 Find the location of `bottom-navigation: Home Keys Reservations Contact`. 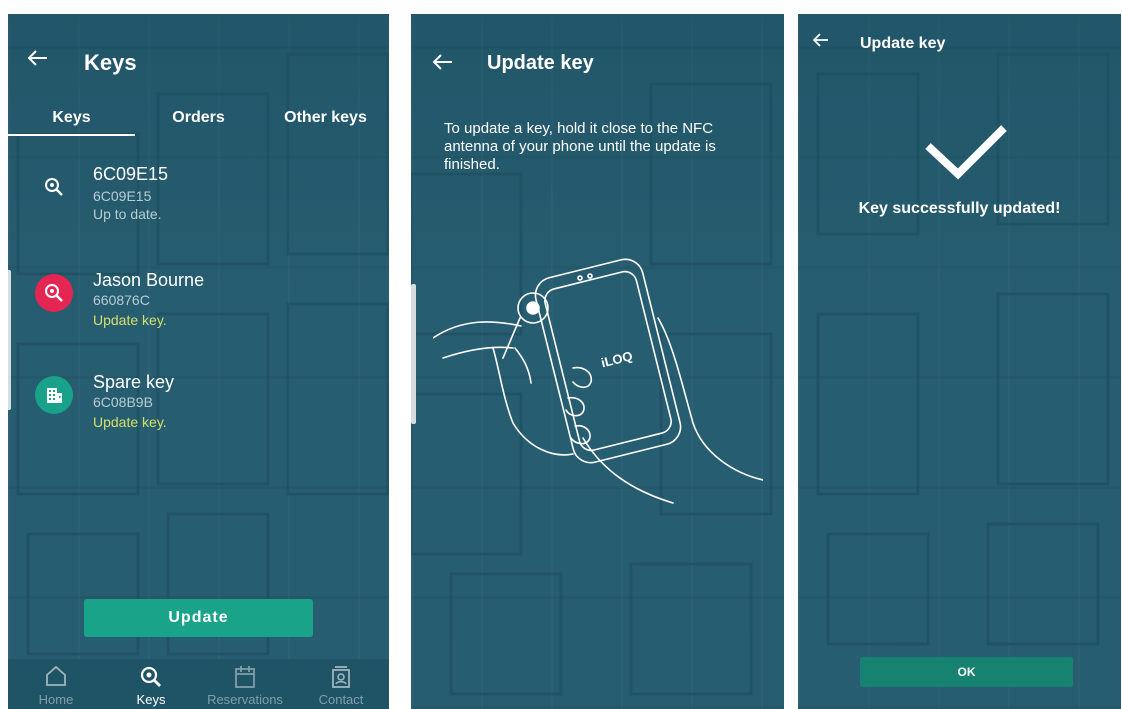

bottom-navigation: Home Keys Reservations Contact is located at coordinates (198, 684).